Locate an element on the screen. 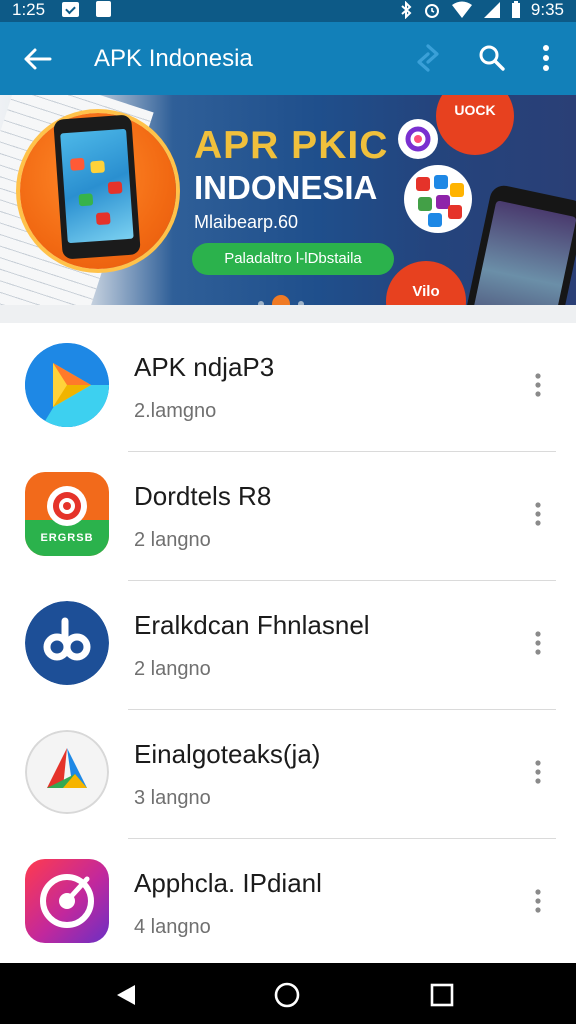 The height and width of the screenshot is (1024, 576). status-bar: 1:25 9:35 is located at coordinates (288, 11).